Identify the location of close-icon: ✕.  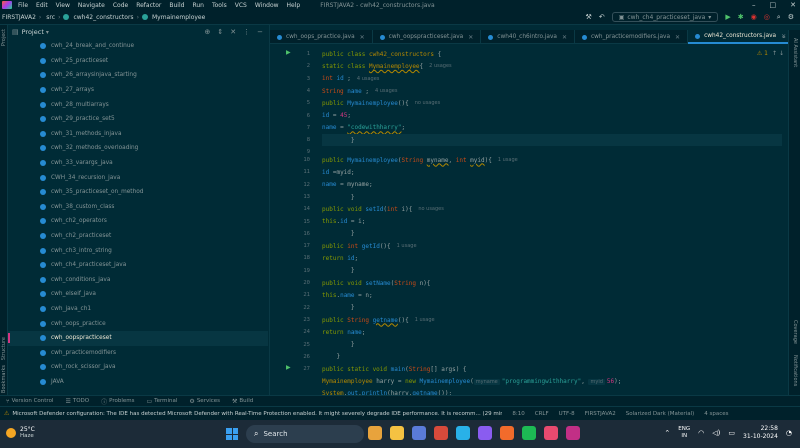
(793, 5).